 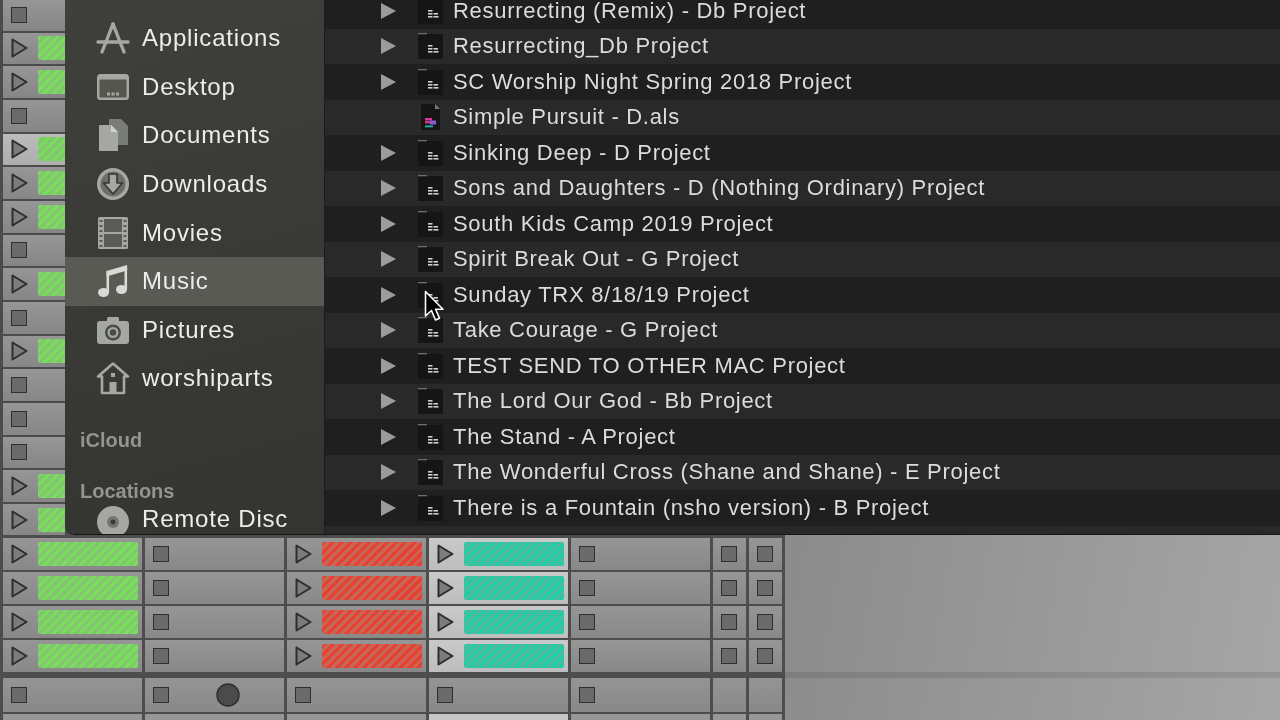 What do you see at coordinates (802, 295) in the screenshot?
I see `file-row: Sunday TRX 8/18/19 Project` at bounding box center [802, 295].